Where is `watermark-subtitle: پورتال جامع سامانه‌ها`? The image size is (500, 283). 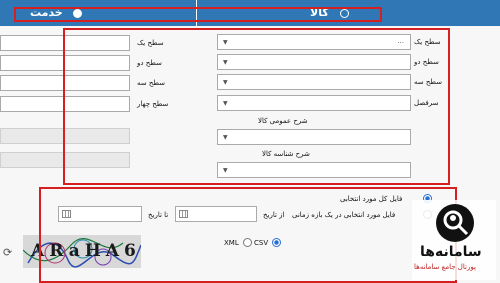
watermark-subtitle: پورتال جامع سامانه‌ها is located at coordinates (445, 267).